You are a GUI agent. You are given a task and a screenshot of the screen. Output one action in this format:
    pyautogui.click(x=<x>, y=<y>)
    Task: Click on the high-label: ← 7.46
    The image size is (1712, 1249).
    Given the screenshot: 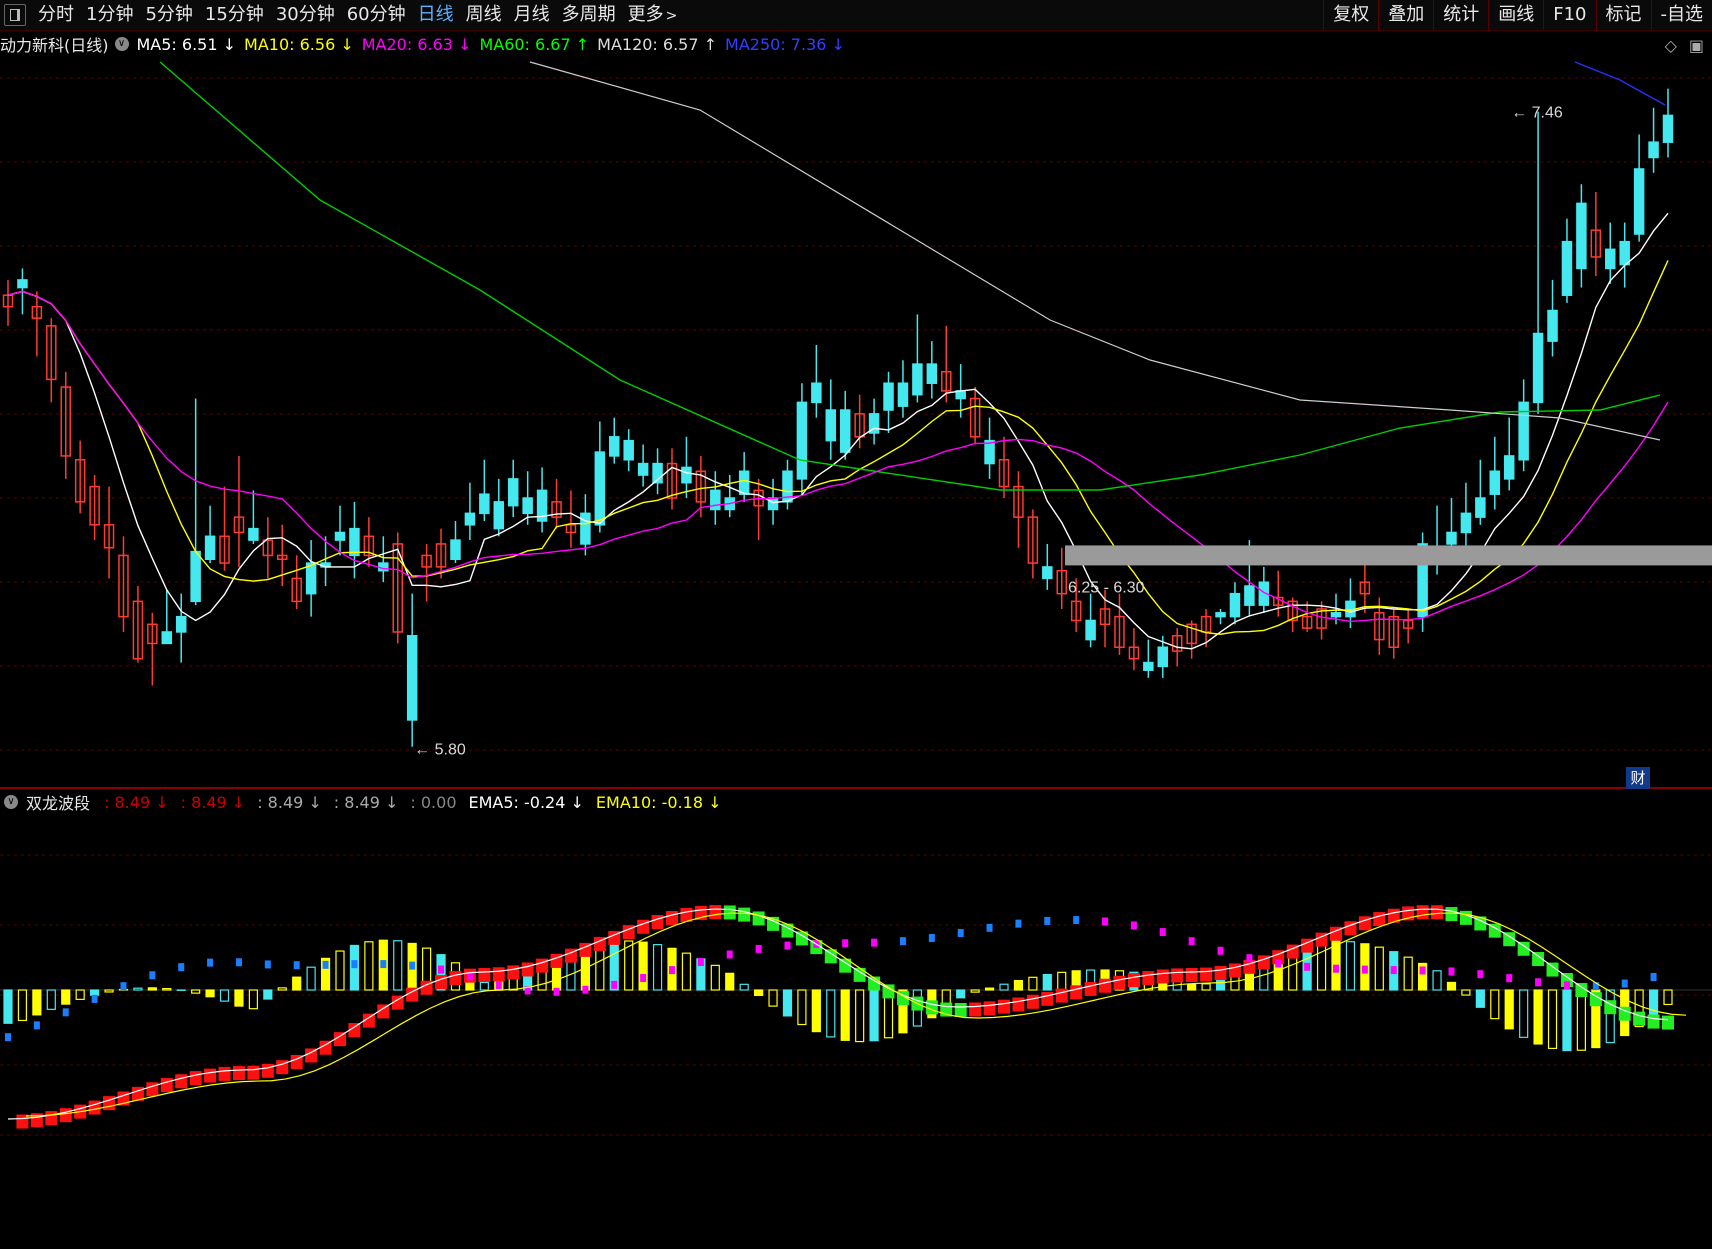 What is the action you would take?
    pyautogui.click(x=1537, y=113)
    